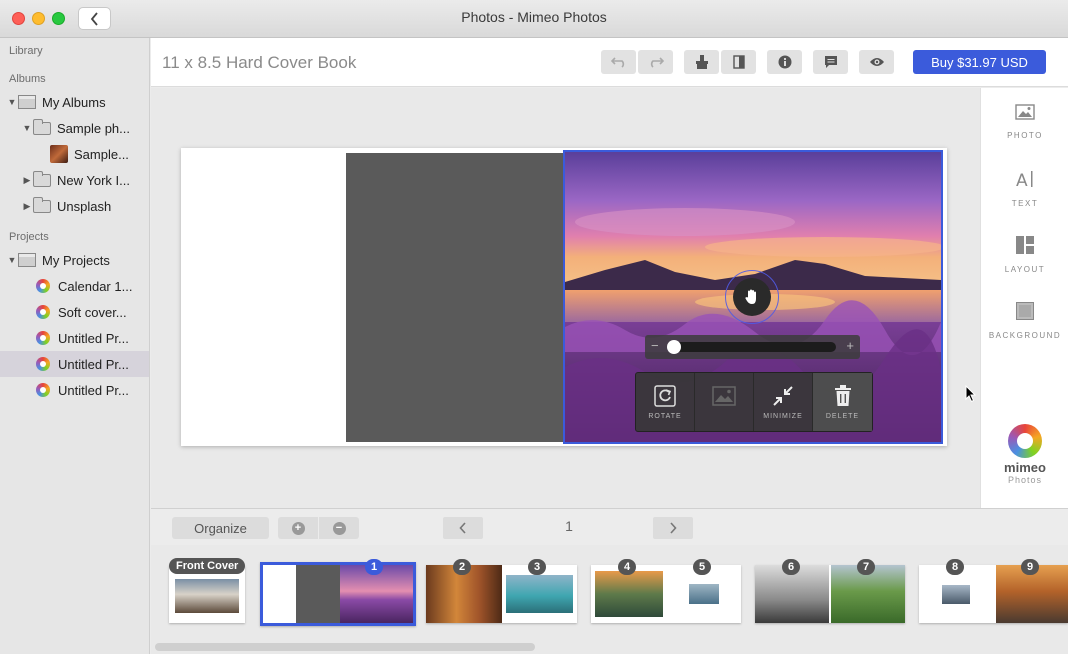 This screenshot has width=1068, height=654. Describe the element at coordinates (534, 19) in the screenshot. I see `title-bar: Photos - Mimeo Photos` at that location.